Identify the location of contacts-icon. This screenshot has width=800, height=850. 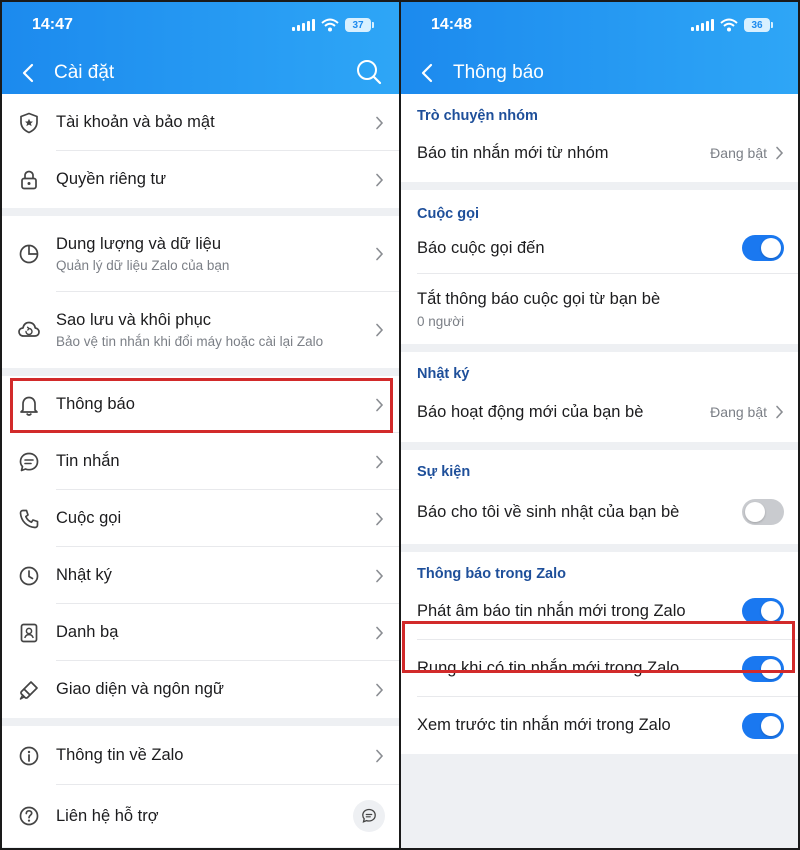
(29, 632).